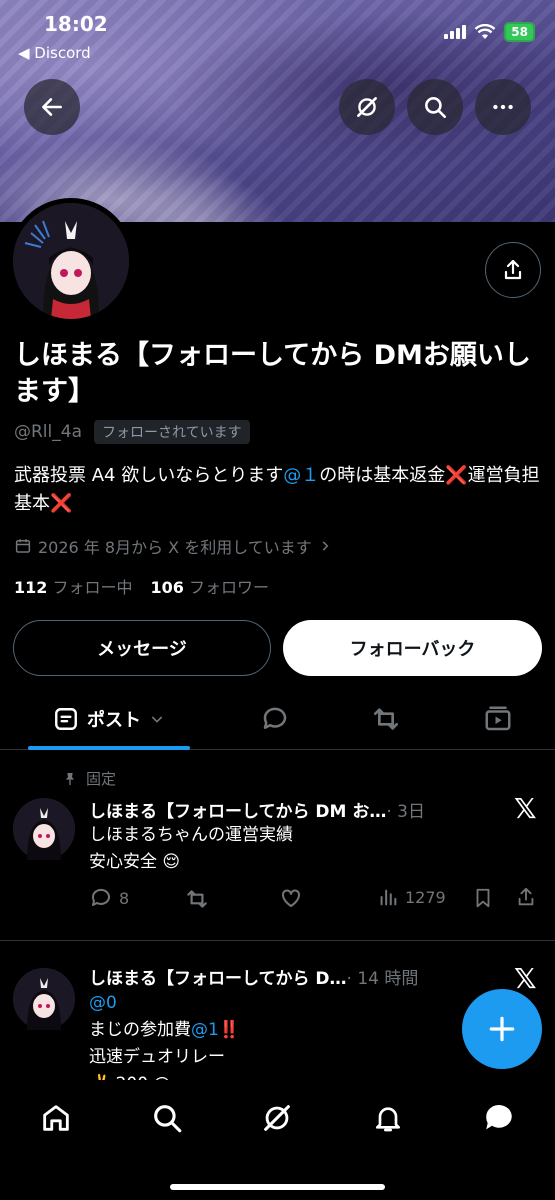  I want to click on joined-date-row: 2026 年 8月から X を利用しています, so click(173, 546).